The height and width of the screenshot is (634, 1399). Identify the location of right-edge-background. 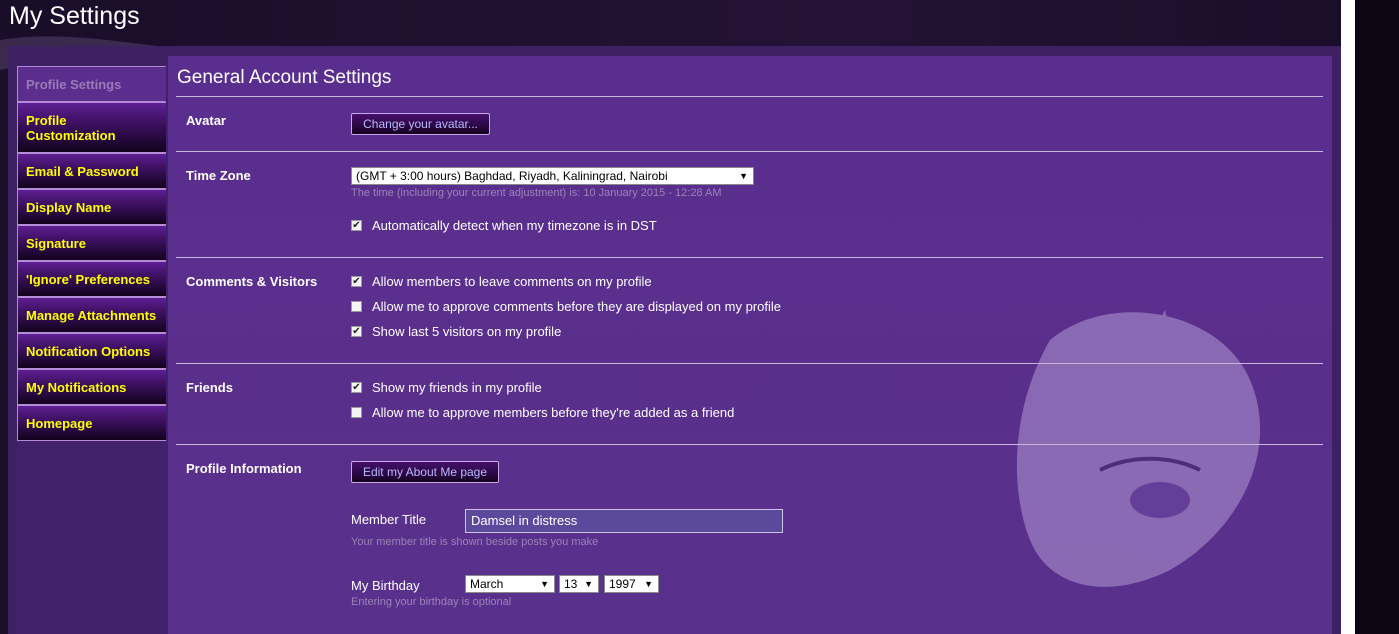
(1377, 317).